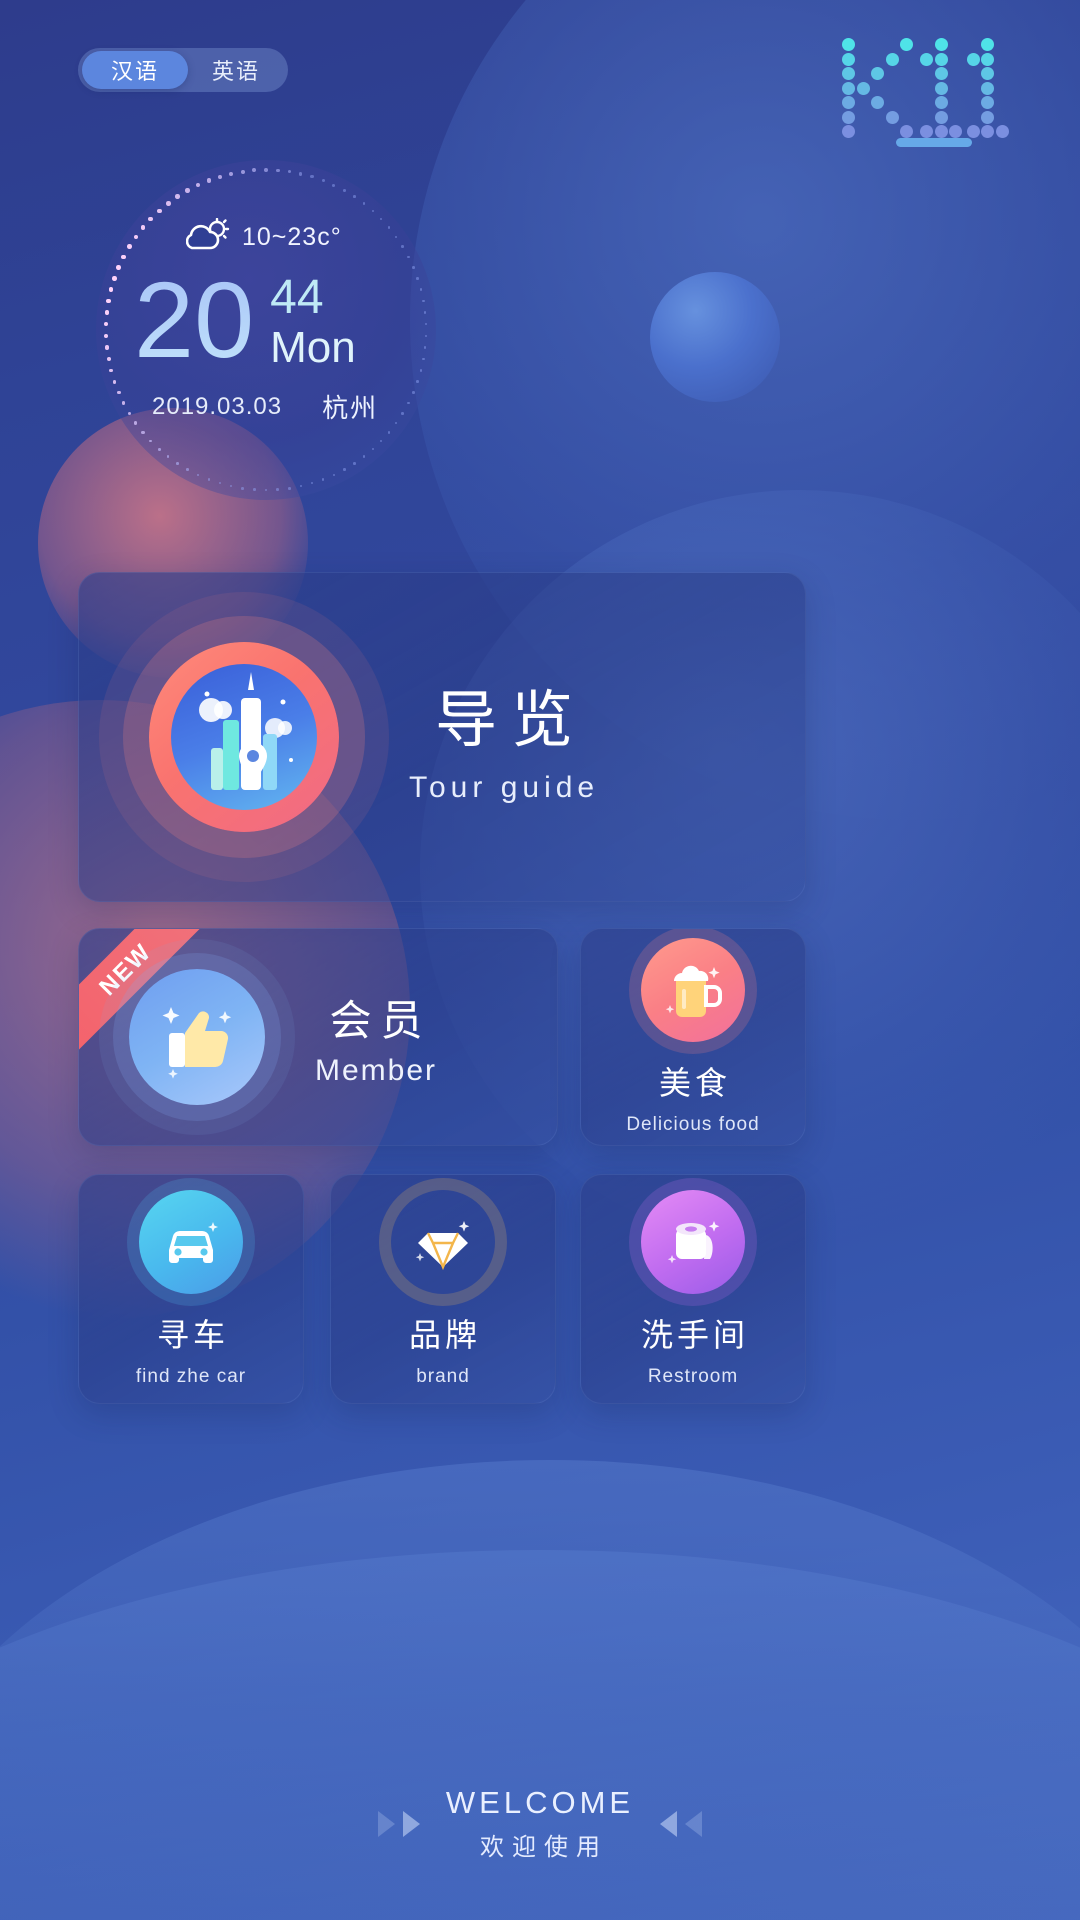 The width and height of the screenshot is (1080, 1920). I want to click on language-option-chinese: 汉语, so click(135, 70).